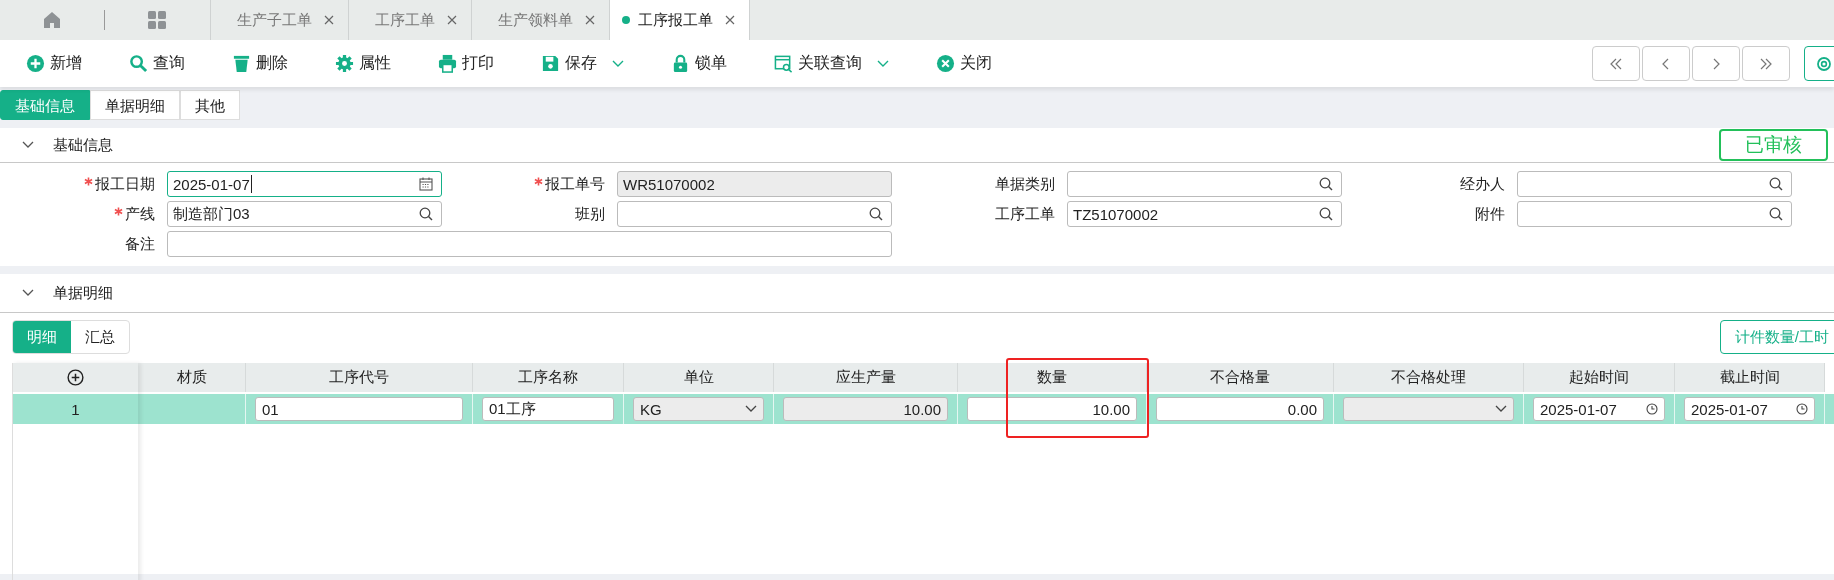  What do you see at coordinates (699, 377) in the screenshot?
I see `column-header: 单位` at bounding box center [699, 377].